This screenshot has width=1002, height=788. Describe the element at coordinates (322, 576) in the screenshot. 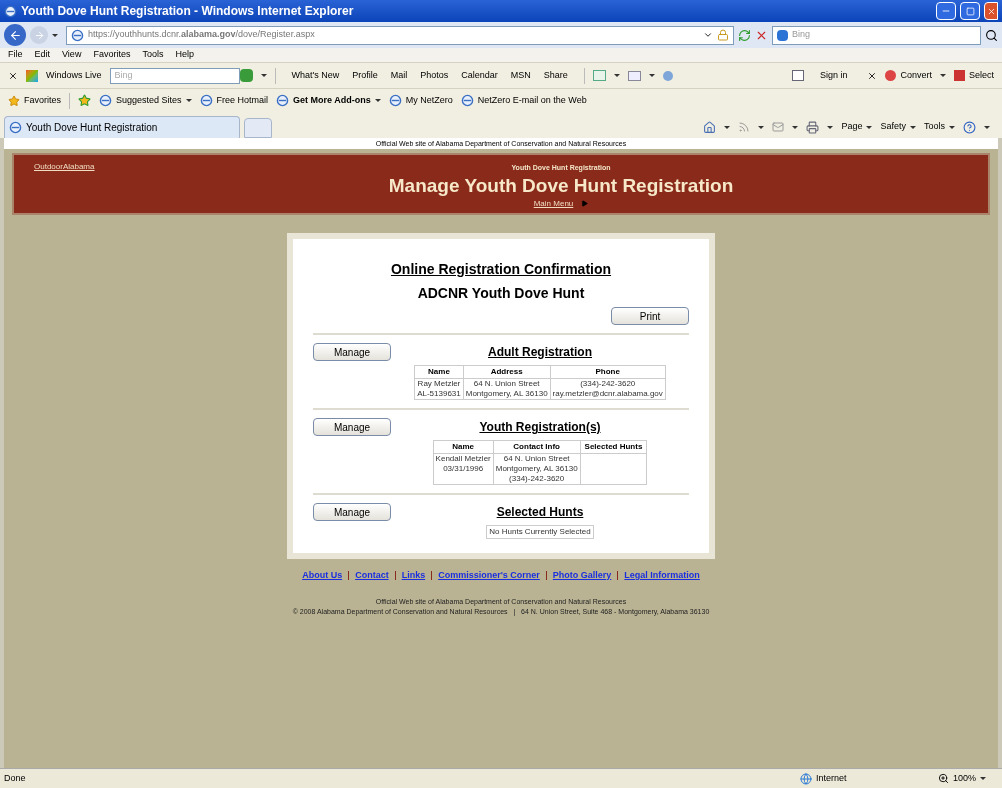

I see `footer-link: About Us` at that location.